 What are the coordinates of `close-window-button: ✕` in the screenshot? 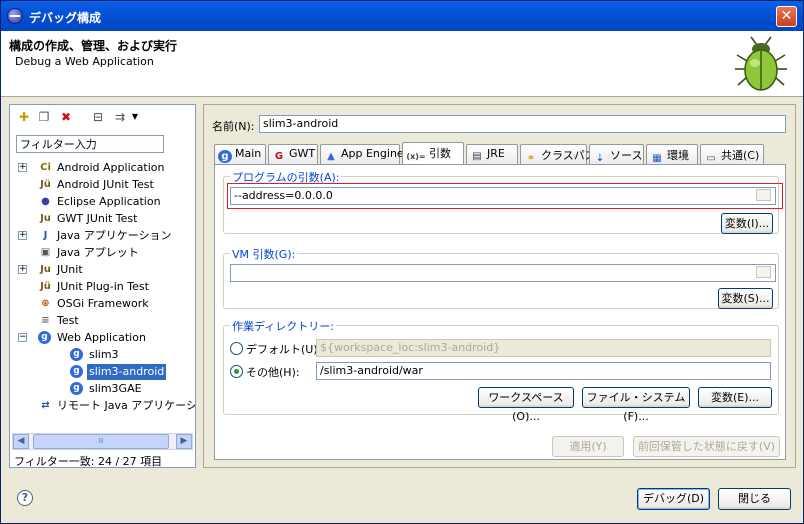 It's located at (786, 16).